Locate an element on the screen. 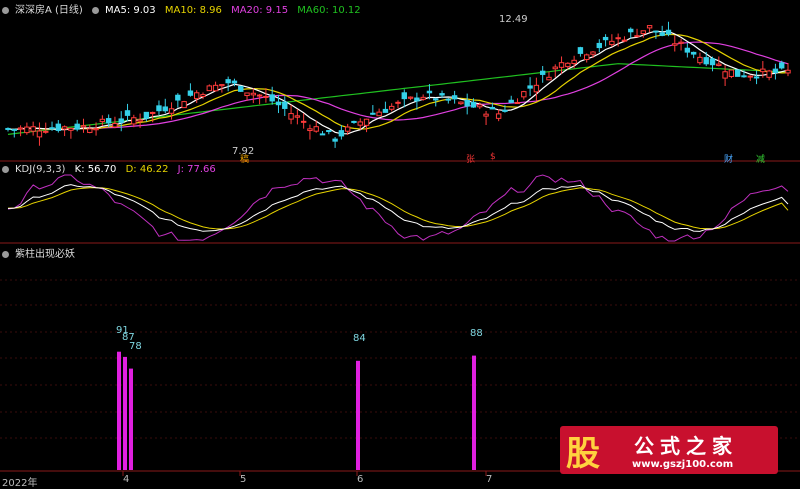  x-axis-label: 4 is located at coordinates (126, 479).